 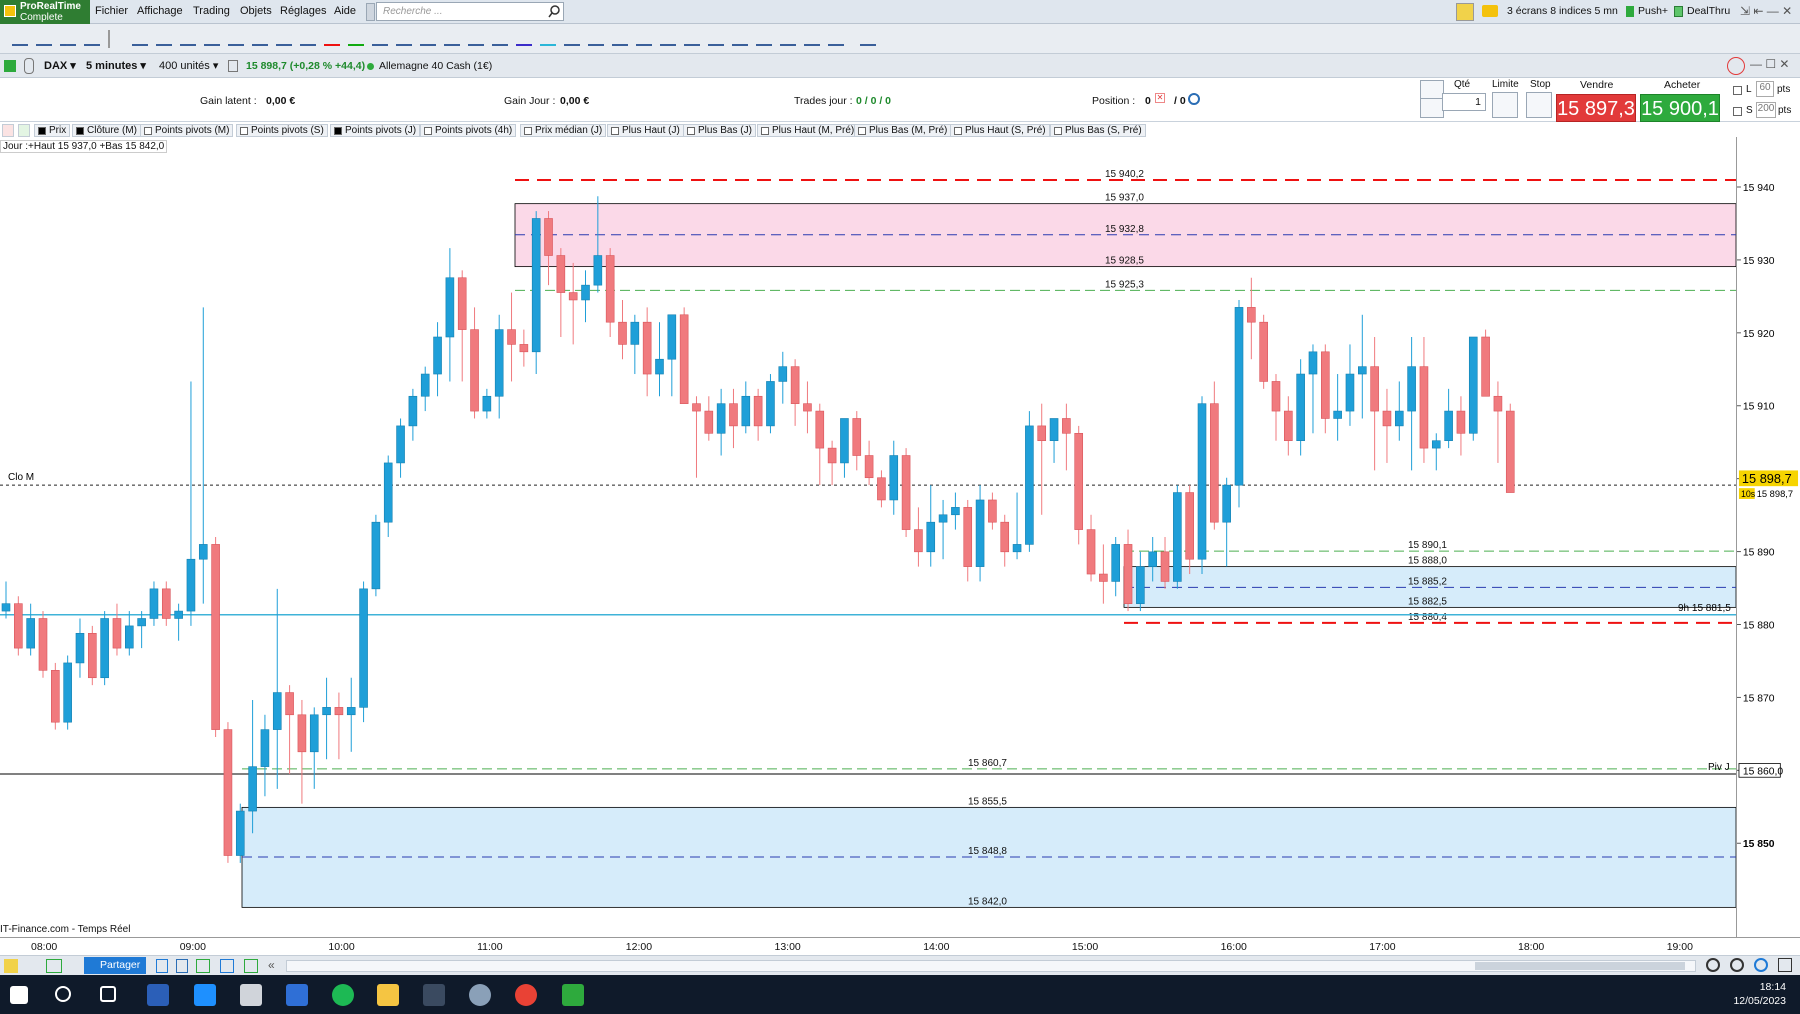 What do you see at coordinates (764, 39) in the screenshot?
I see `measure-tool-icon` at bounding box center [764, 39].